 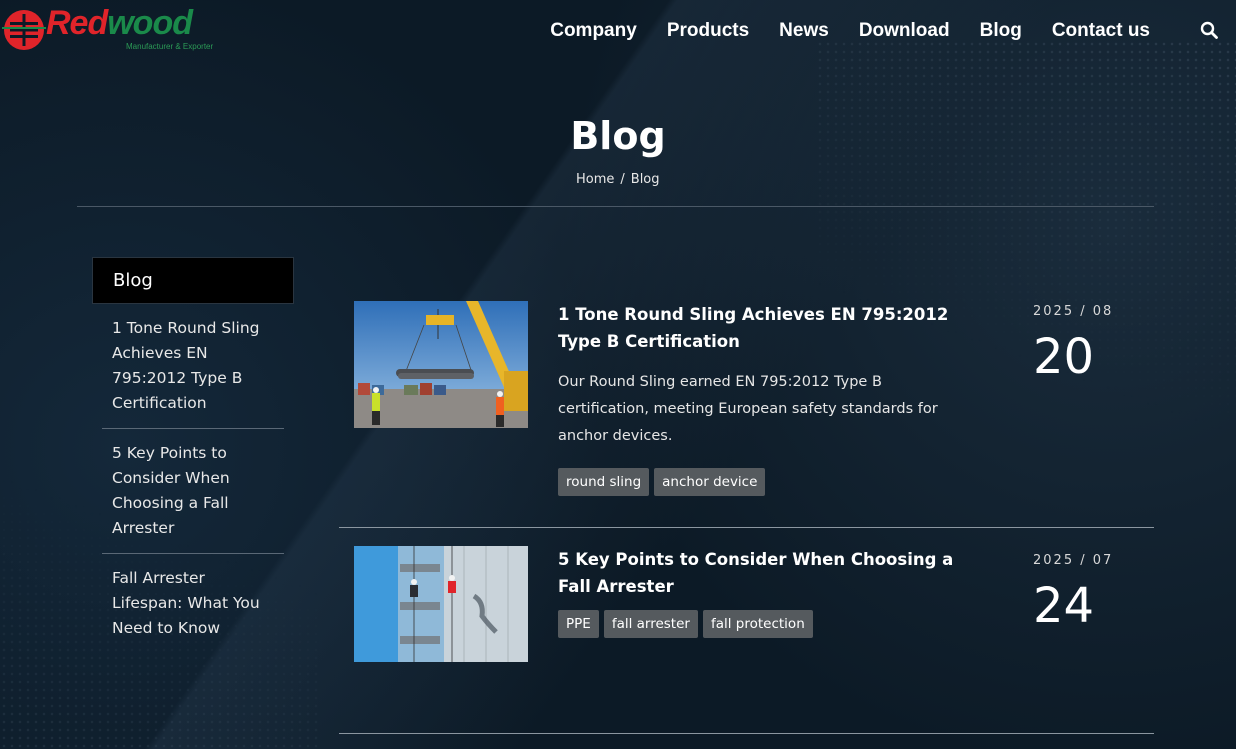 What do you see at coordinates (1001, 31) in the screenshot?
I see `nav-item-blog: Blog` at bounding box center [1001, 31].